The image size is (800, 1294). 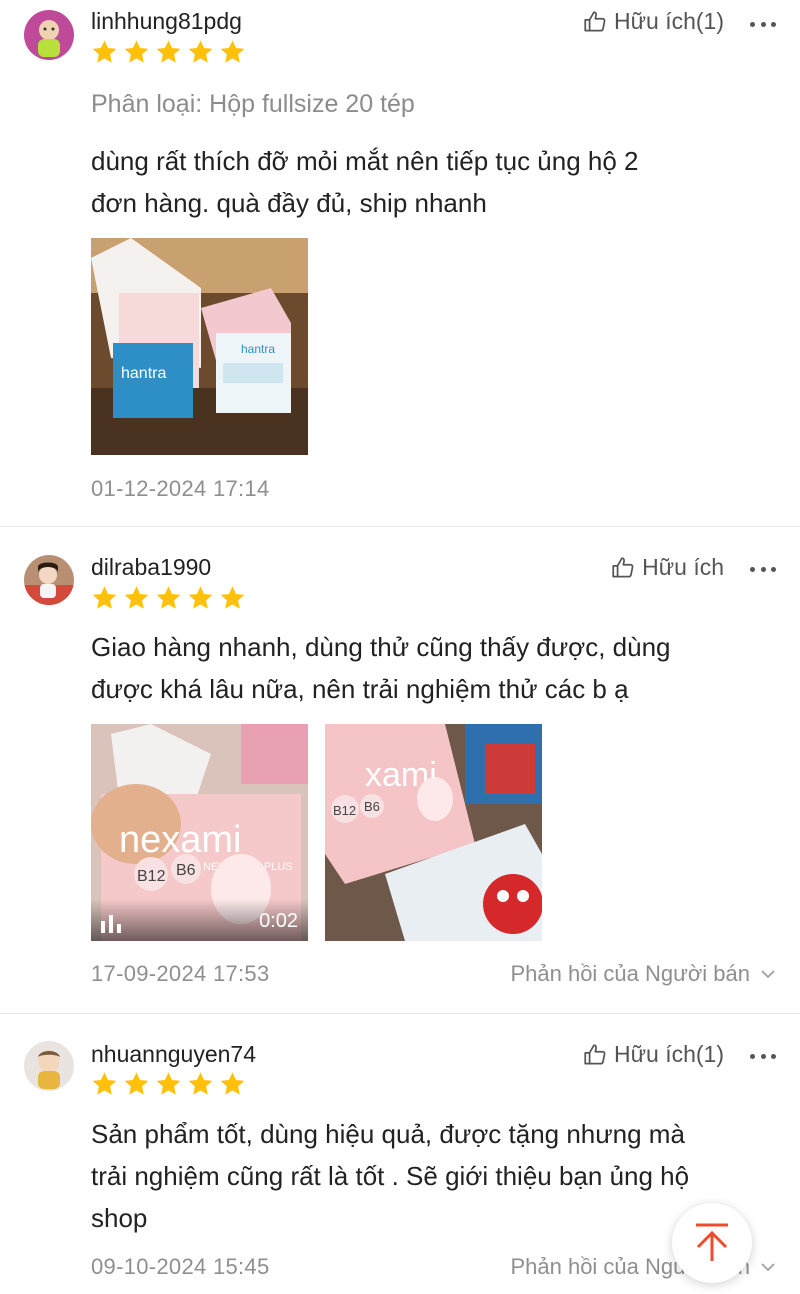 What do you see at coordinates (199, 346) in the screenshot?
I see `review-photo: hantra hantra` at bounding box center [199, 346].